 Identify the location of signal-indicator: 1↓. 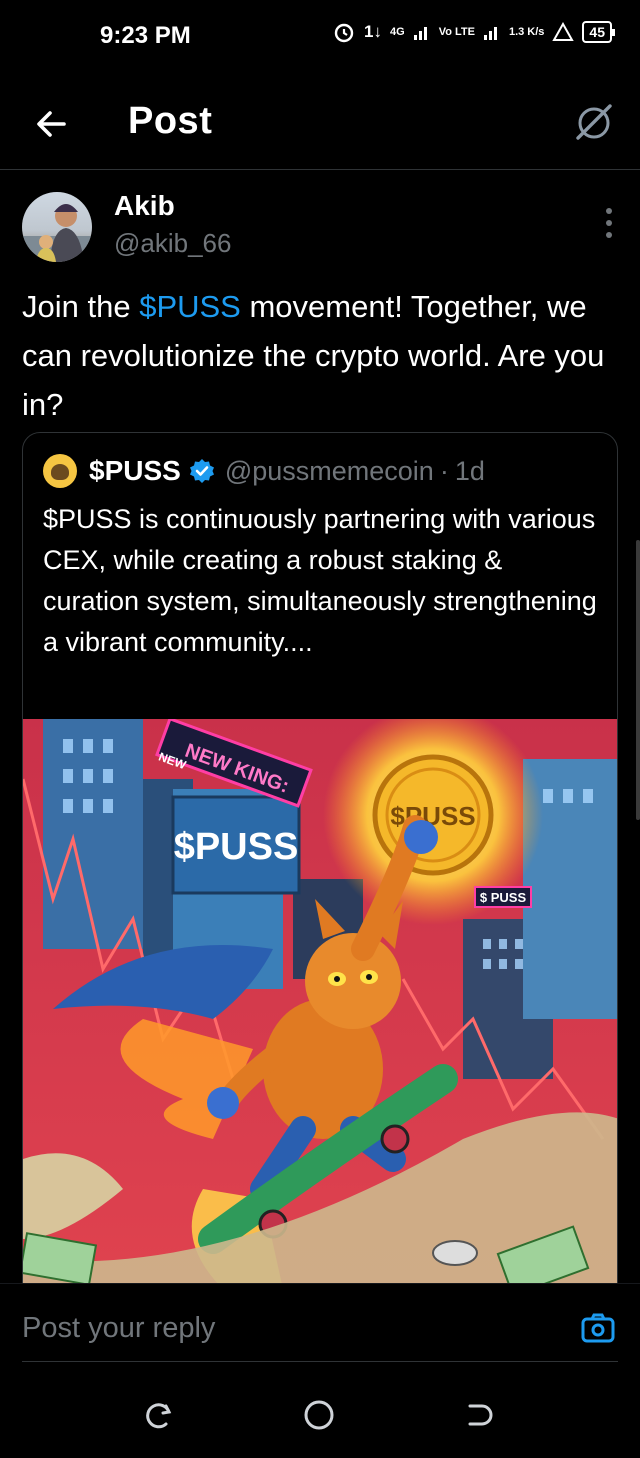
(373, 31).